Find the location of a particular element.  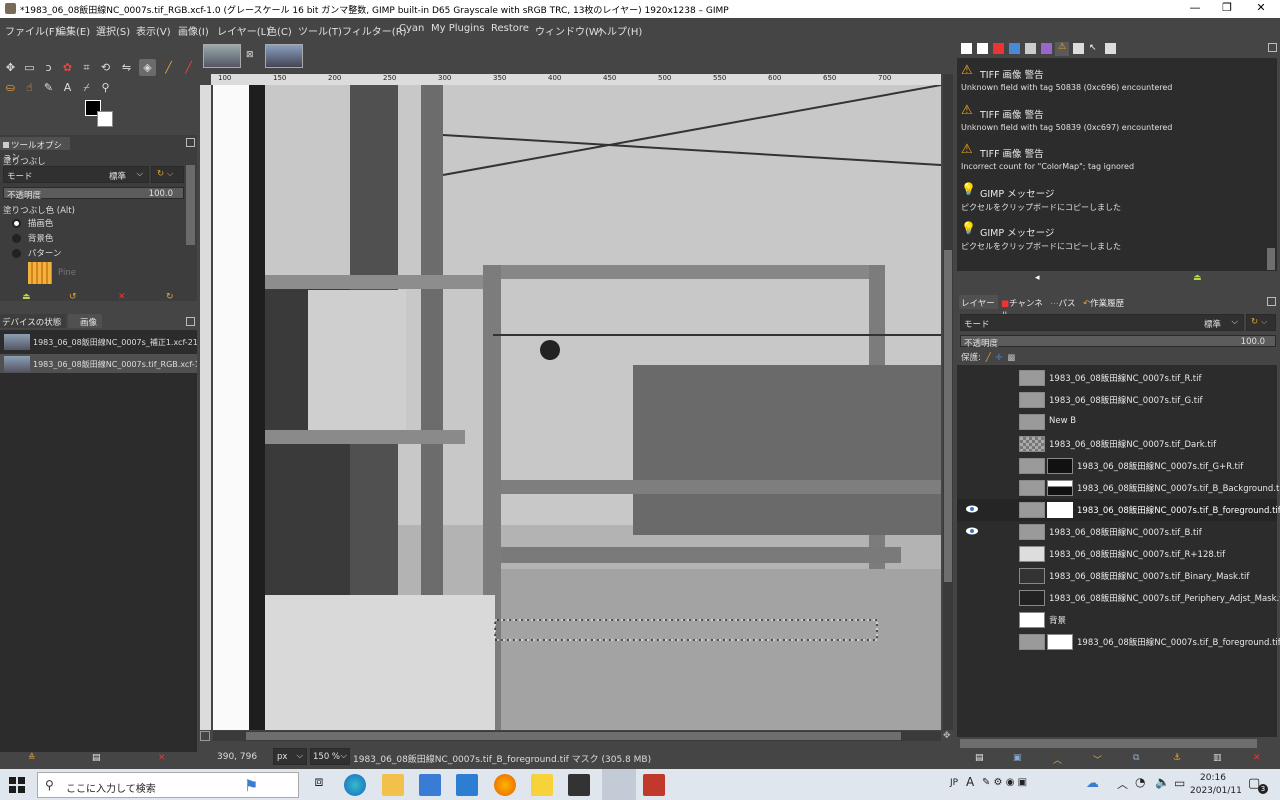

layer-row: 1983_06_08飯田線NC_0007s.tif_Dark.tif is located at coordinates (1117, 444).